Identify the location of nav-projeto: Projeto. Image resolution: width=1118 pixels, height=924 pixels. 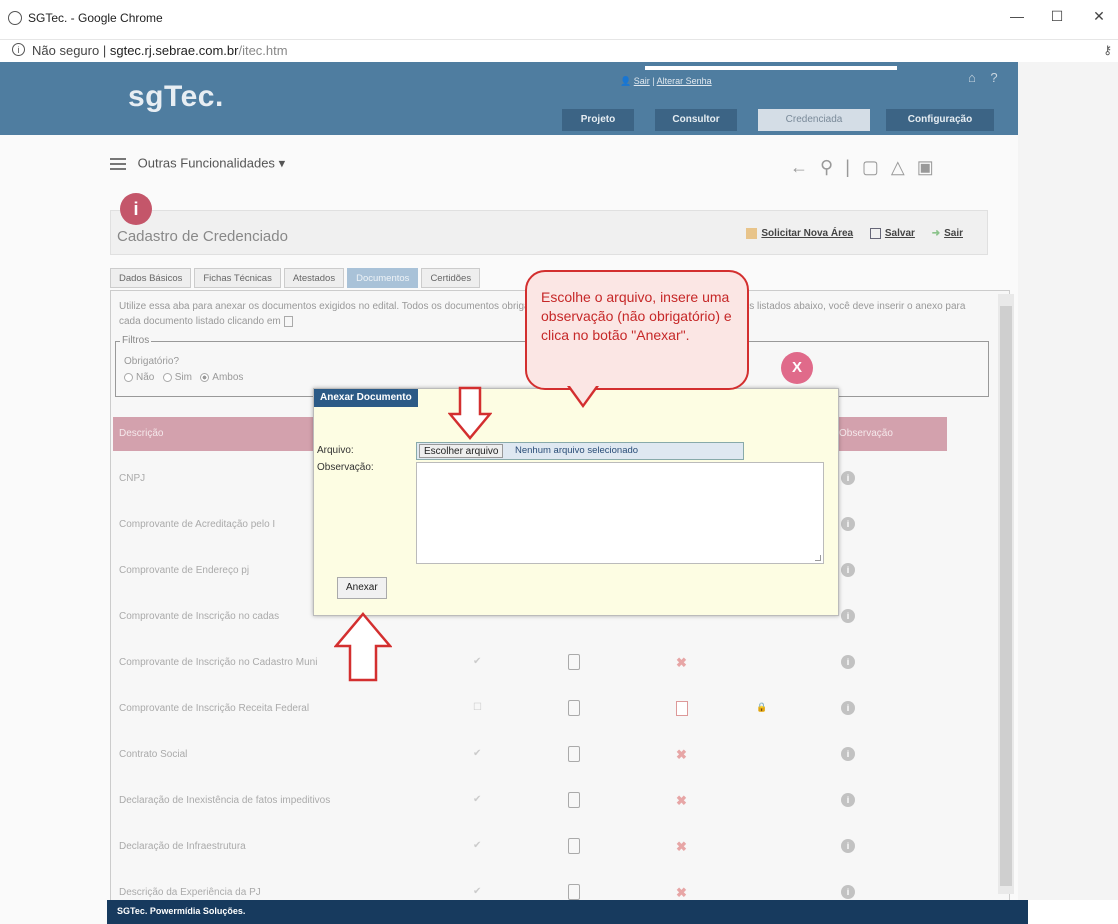
(598, 120).